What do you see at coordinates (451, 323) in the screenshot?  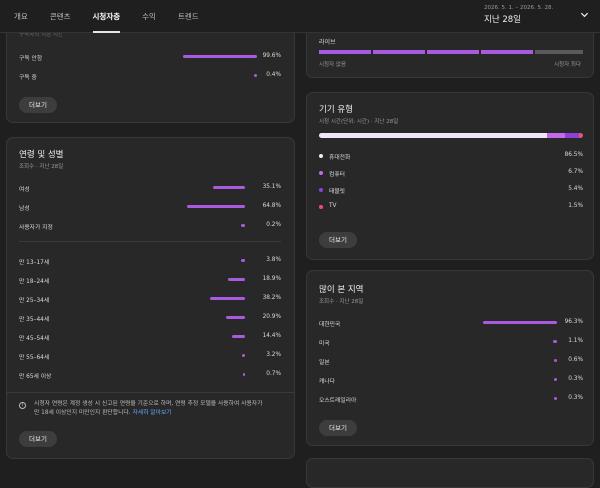 I see `region-row: 대한민국 96.3%` at bounding box center [451, 323].